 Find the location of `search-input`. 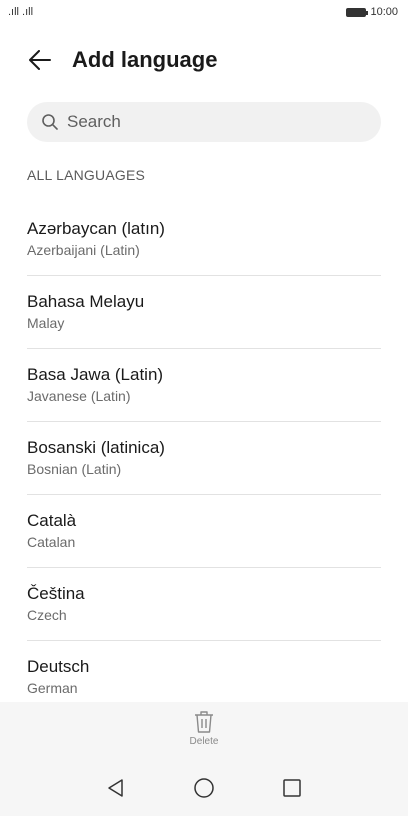

search-input is located at coordinates (212, 122).